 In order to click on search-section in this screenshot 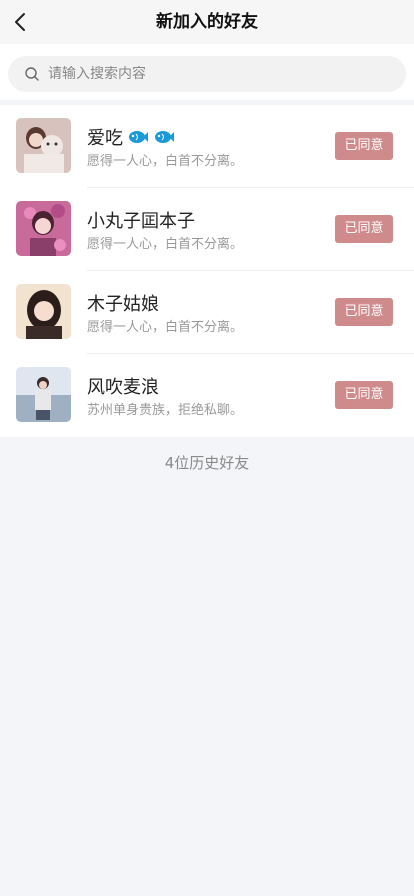, I will do `click(207, 73)`.